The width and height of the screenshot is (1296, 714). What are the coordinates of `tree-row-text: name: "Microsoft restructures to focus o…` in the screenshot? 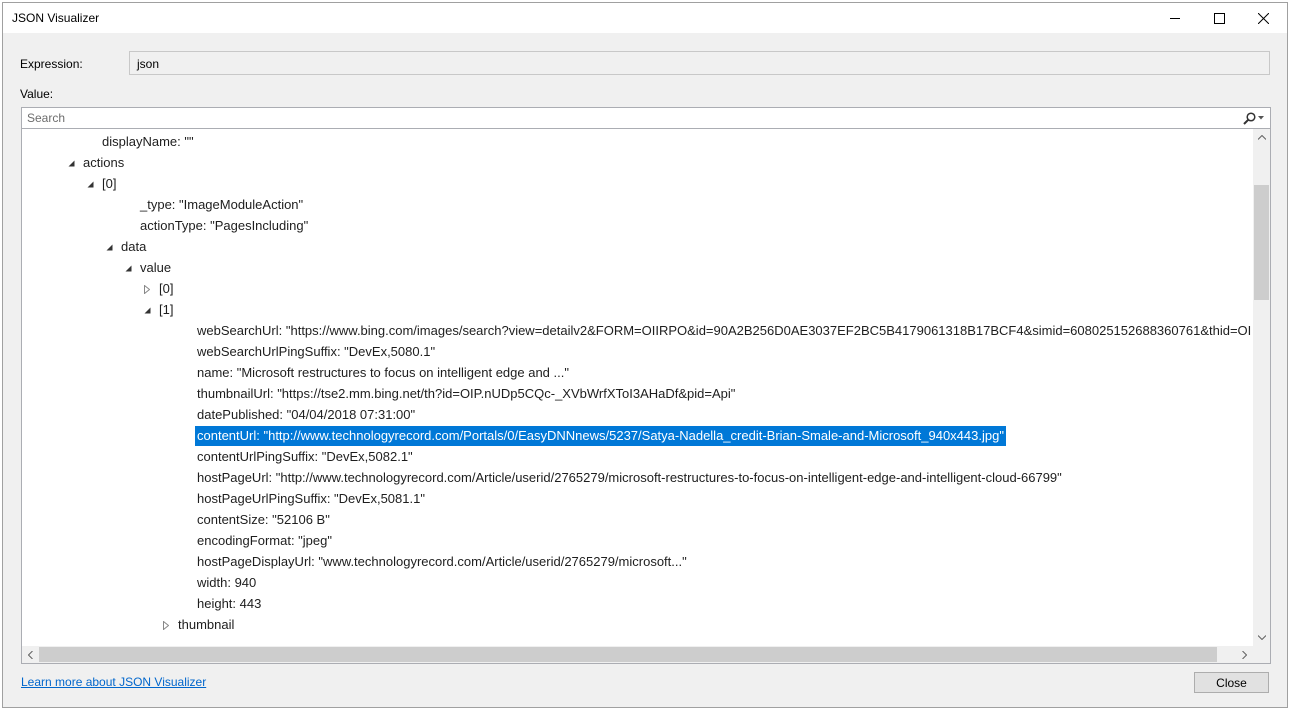 It's located at (383, 372).